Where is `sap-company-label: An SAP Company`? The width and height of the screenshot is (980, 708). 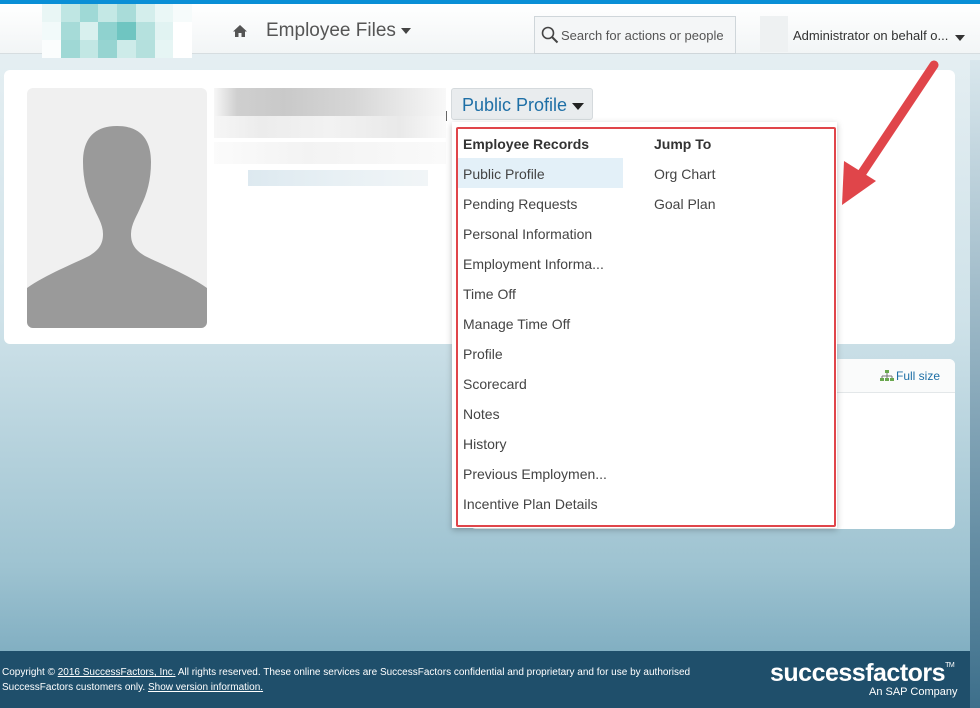
sap-company-label: An SAP Company is located at coordinates (913, 692).